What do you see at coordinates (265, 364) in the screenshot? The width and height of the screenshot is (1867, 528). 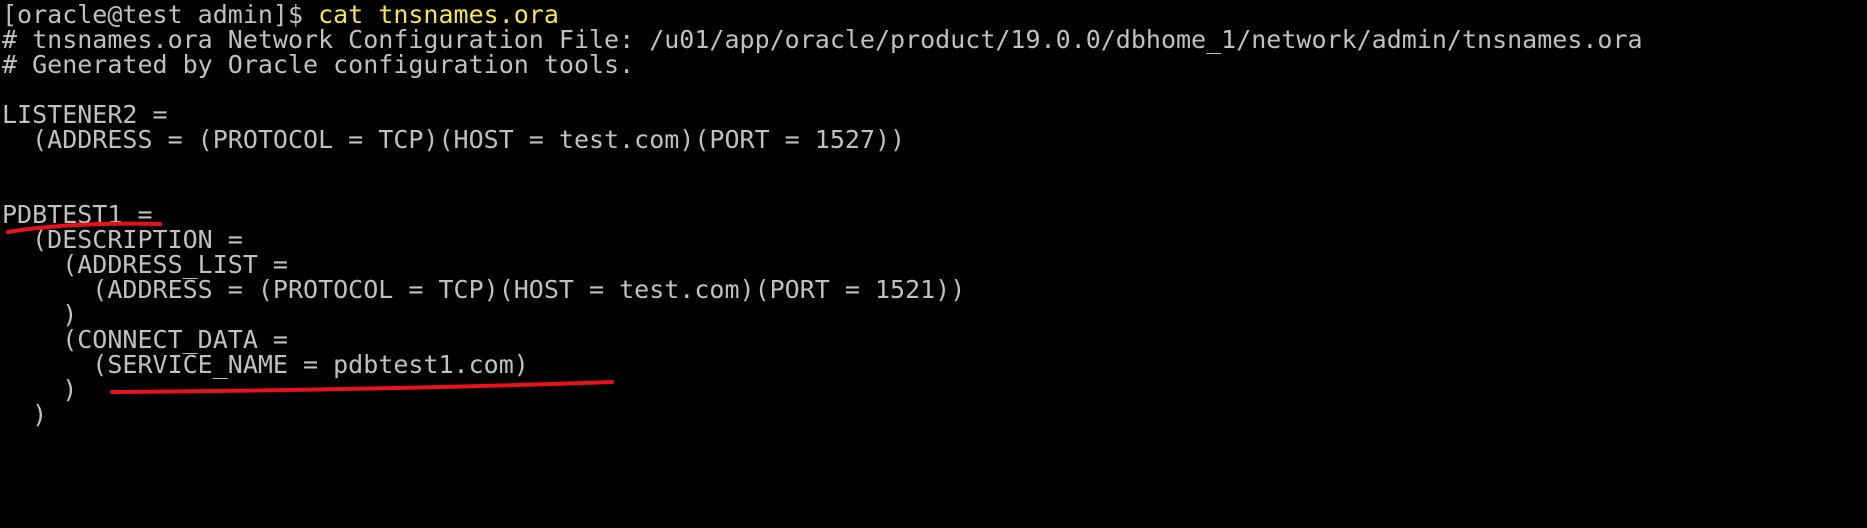 I see `output-line-service-name: (SERVICE_NAME = pdbtest1.com)` at bounding box center [265, 364].